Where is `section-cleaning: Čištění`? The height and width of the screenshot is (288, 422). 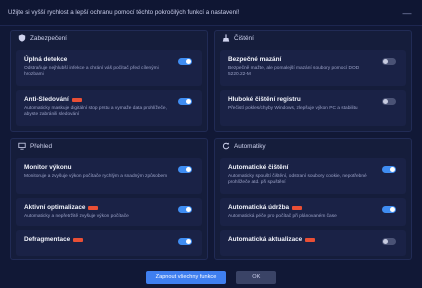
section-cleaning: Čištění is located at coordinates (238, 38).